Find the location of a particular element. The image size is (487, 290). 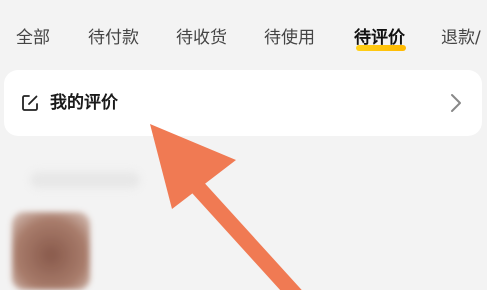

tab-pending-receipt: 待收货 is located at coordinates (201, 38).